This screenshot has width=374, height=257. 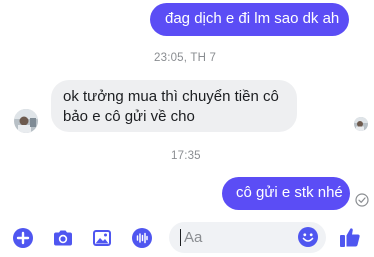 What do you see at coordinates (362, 200) in the screenshot?
I see `sent-check-icon` at bounding box center [362, 200].